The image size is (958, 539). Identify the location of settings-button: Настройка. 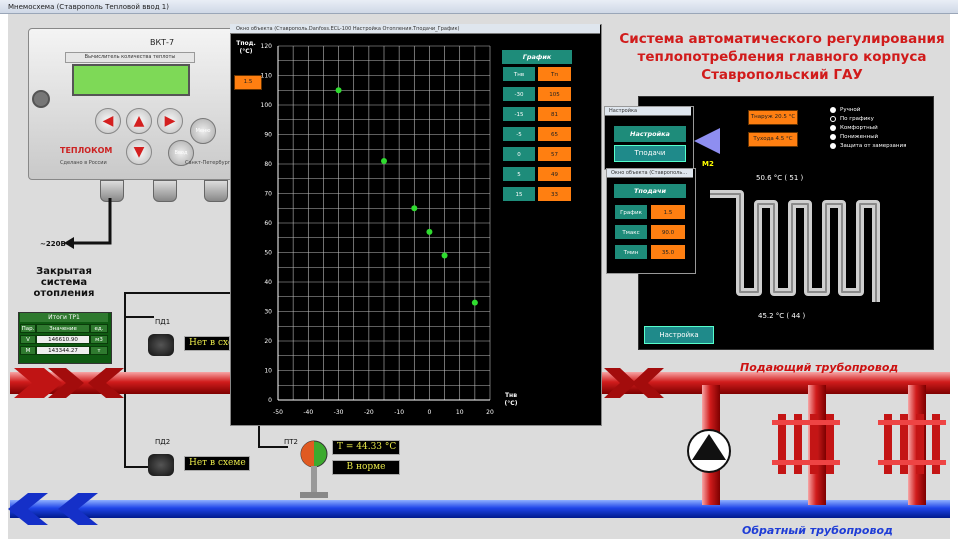
(679, 335).